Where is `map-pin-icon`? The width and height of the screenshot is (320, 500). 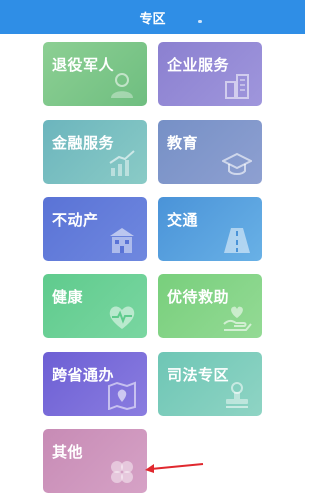
map-pin-icon is located at coordinates (122, 395).